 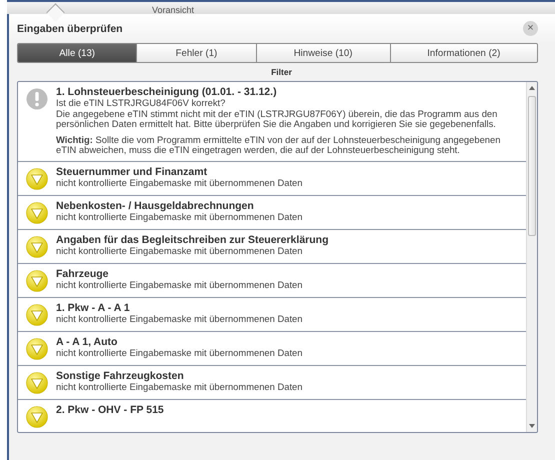 What do you see at coordinates (87, 342) in the screenshot?
I see `item-title: A - A 1, Auto` at bounding box center [87, 342].